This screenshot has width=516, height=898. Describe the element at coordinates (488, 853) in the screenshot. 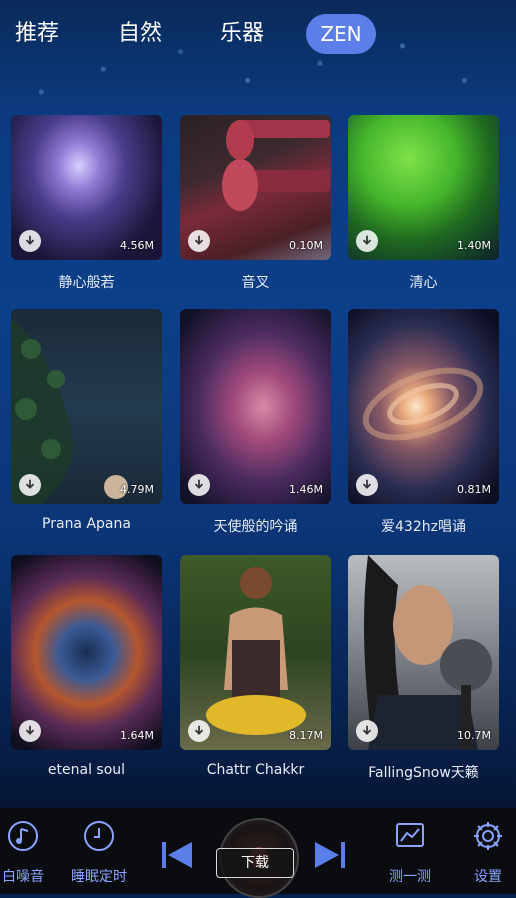

I see `settings-button: 设置` at that location.